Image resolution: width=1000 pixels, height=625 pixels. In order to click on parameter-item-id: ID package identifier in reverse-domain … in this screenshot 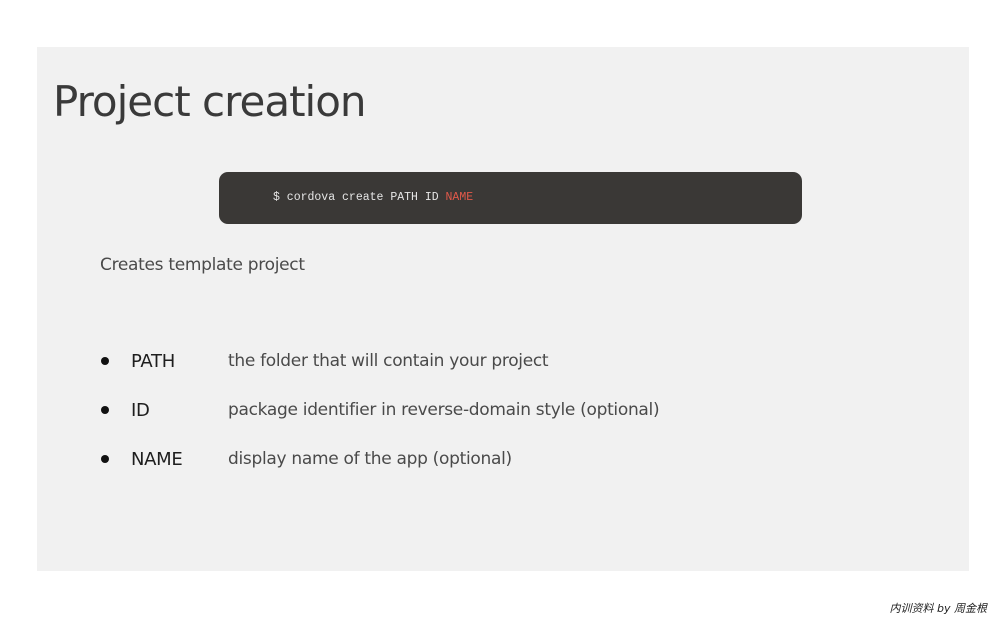, I will do `click(378, 420)`.